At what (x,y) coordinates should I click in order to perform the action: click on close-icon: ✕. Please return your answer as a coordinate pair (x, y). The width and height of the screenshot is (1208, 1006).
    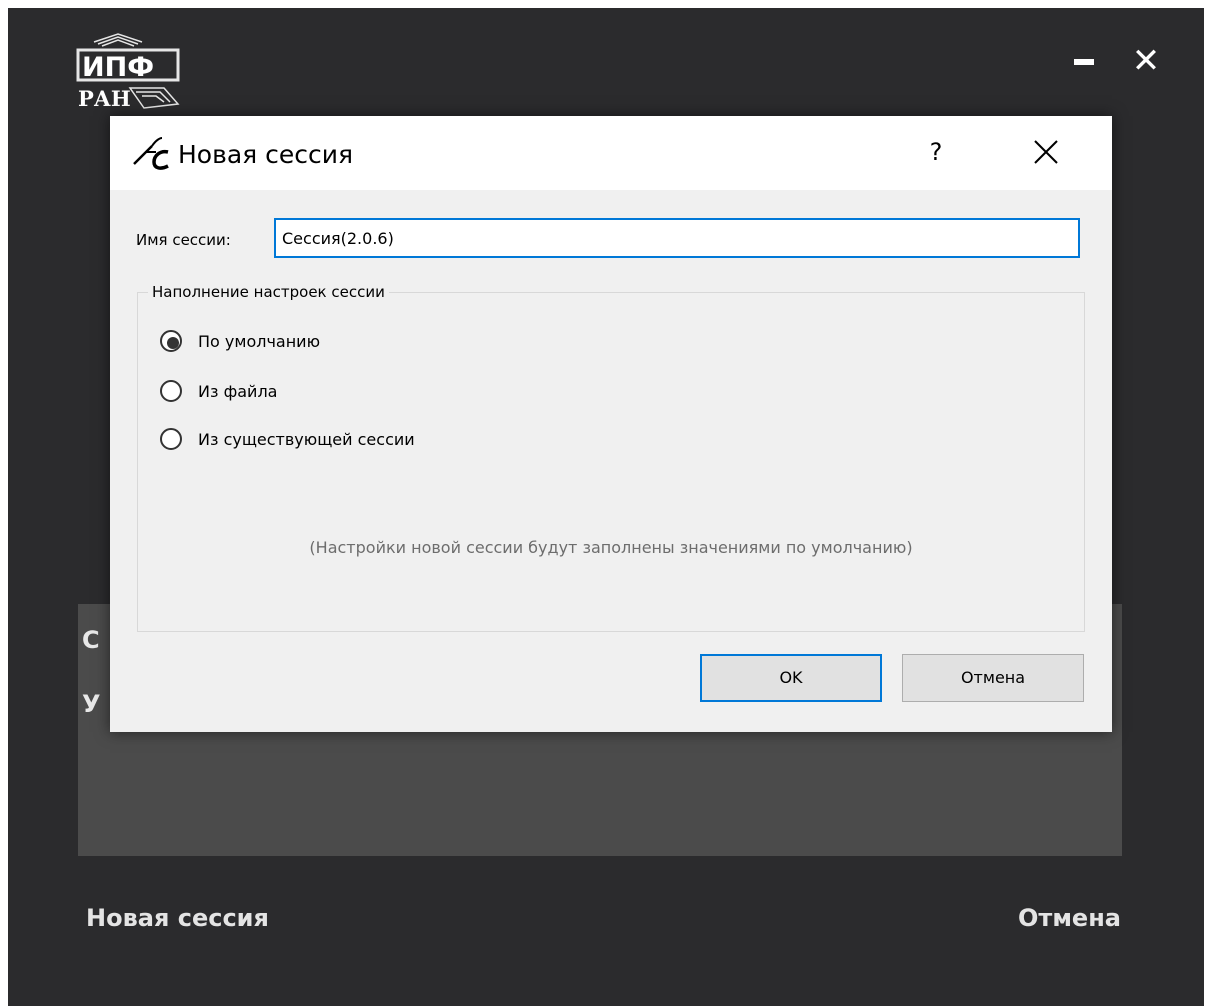
    Looking at the image, I should click on (1146, 61).